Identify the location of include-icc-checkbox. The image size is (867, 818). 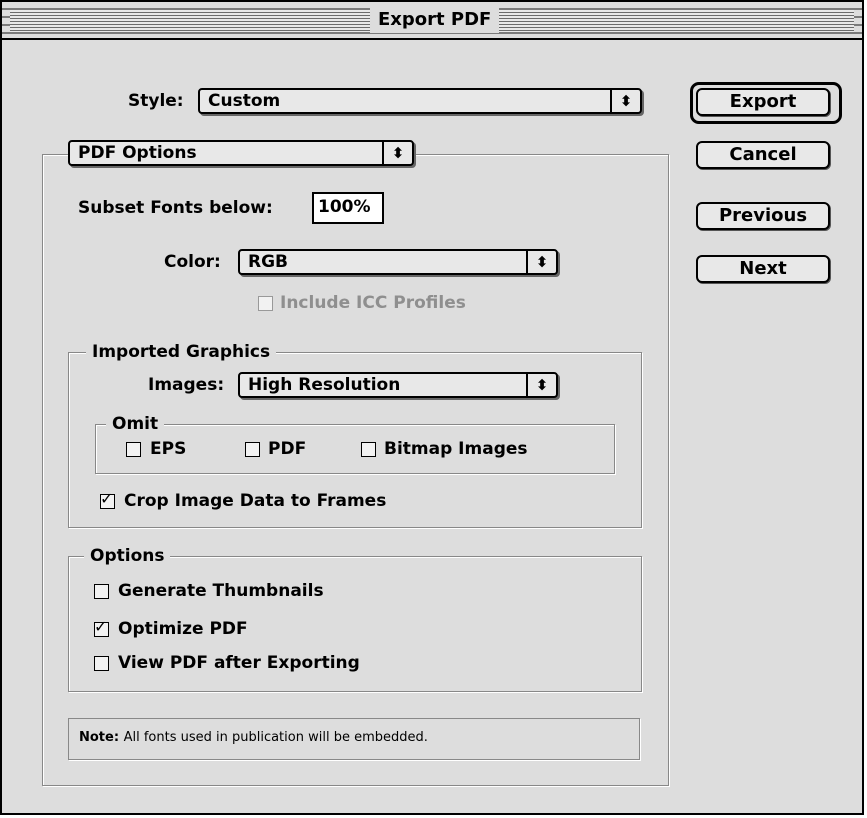
(265, 303).